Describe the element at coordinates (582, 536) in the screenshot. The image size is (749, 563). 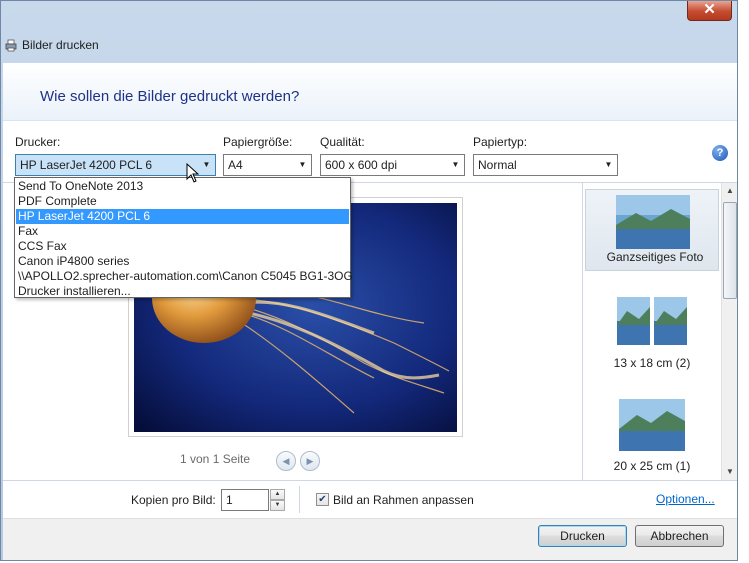
I see `print-button: Drucken` at that location.